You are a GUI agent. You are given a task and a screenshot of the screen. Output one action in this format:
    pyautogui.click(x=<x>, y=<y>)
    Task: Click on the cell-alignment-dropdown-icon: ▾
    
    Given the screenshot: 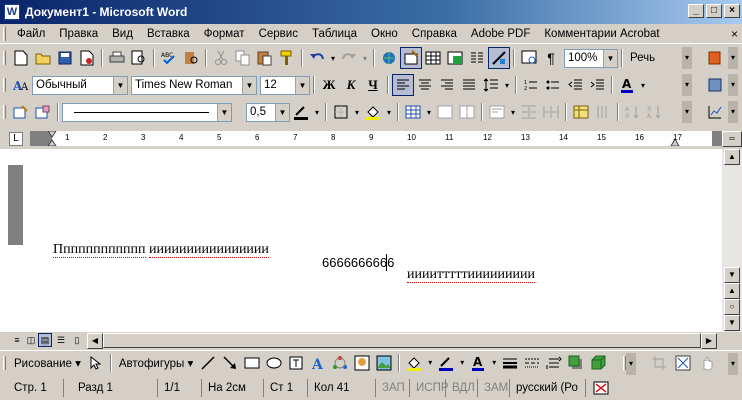 What is the action you would take?
    pyautogui.click(x=513, y=112)
    